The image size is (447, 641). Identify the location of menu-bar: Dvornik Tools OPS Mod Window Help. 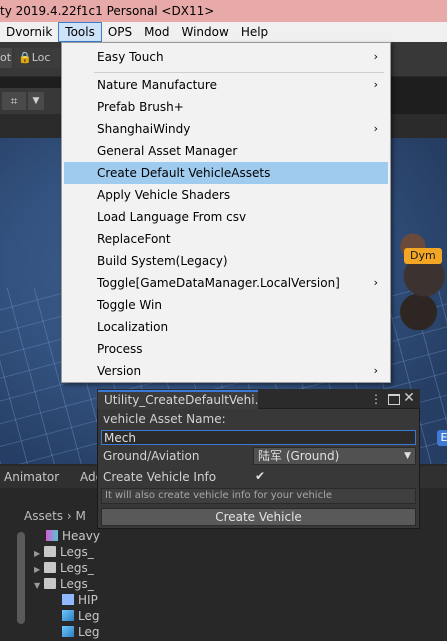
(223, 32).